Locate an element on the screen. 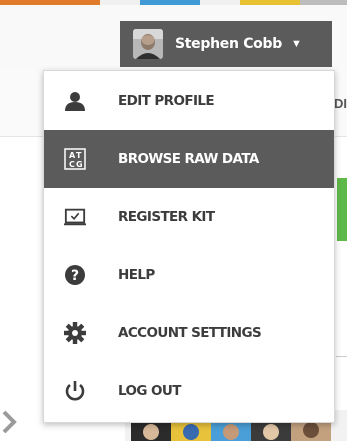 This screenshot has width=347, height=446. menu-item-account-settings: ACCOUNT SETTINGS is located at coordinates (189, 333).